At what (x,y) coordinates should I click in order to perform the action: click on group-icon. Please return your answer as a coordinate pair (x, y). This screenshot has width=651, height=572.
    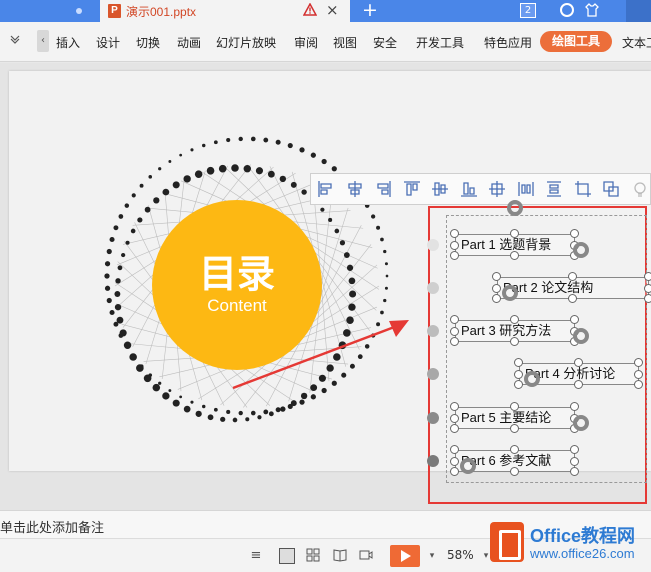
    Looking at the image, I should click on (611, 189).